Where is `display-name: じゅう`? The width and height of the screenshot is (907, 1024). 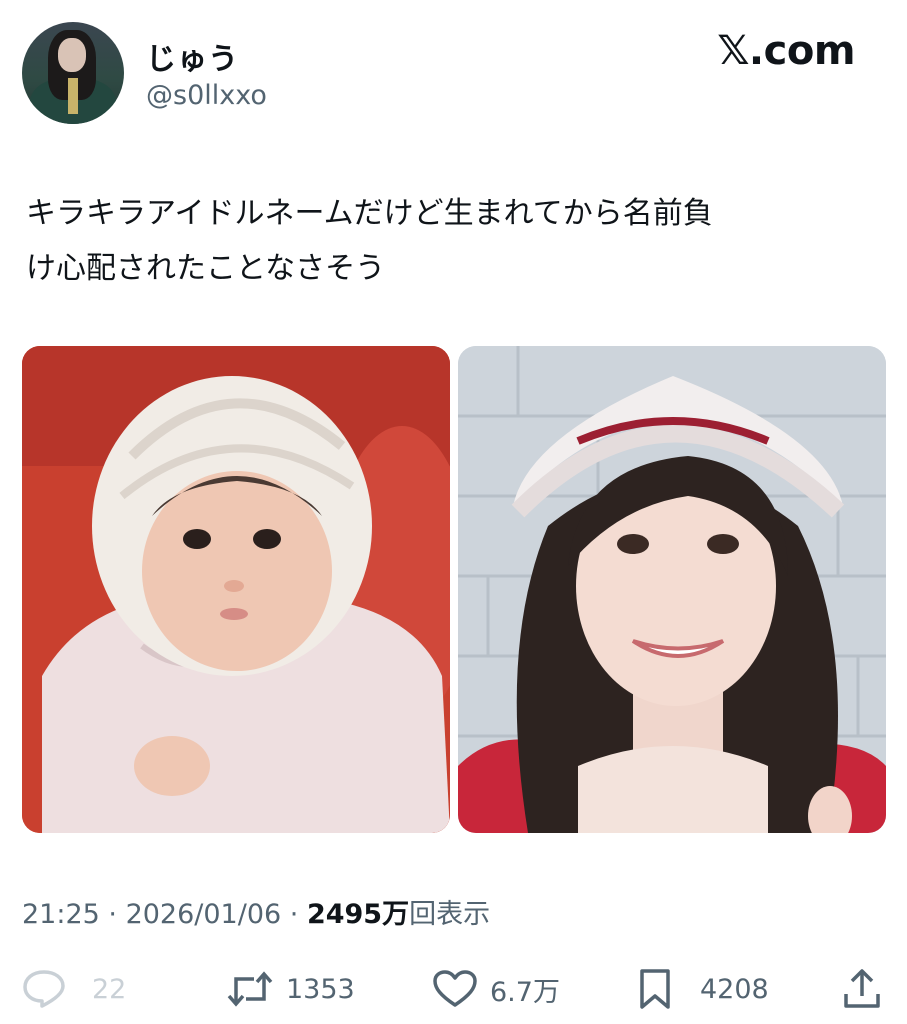 display-name: じゅう is located at coordinates (192, 56).